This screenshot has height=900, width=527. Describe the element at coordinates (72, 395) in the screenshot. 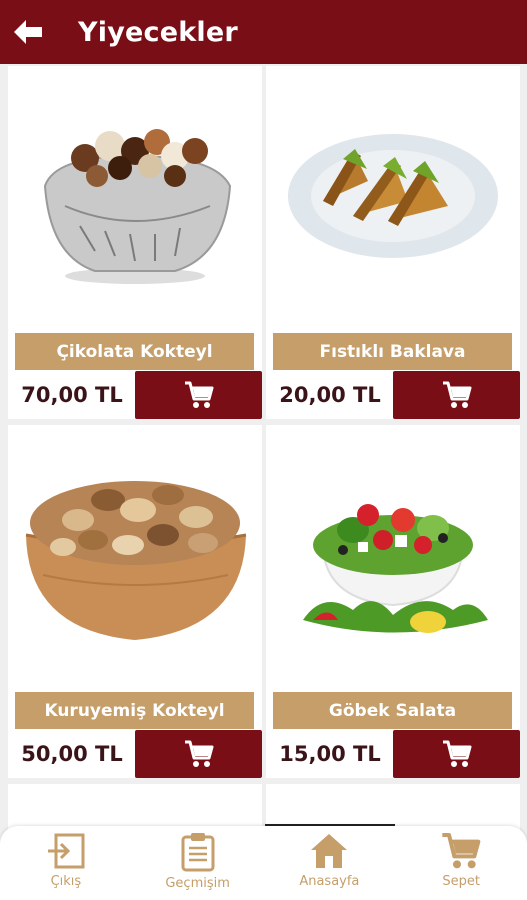

I see `product-price: 70,00 TL` at that location.